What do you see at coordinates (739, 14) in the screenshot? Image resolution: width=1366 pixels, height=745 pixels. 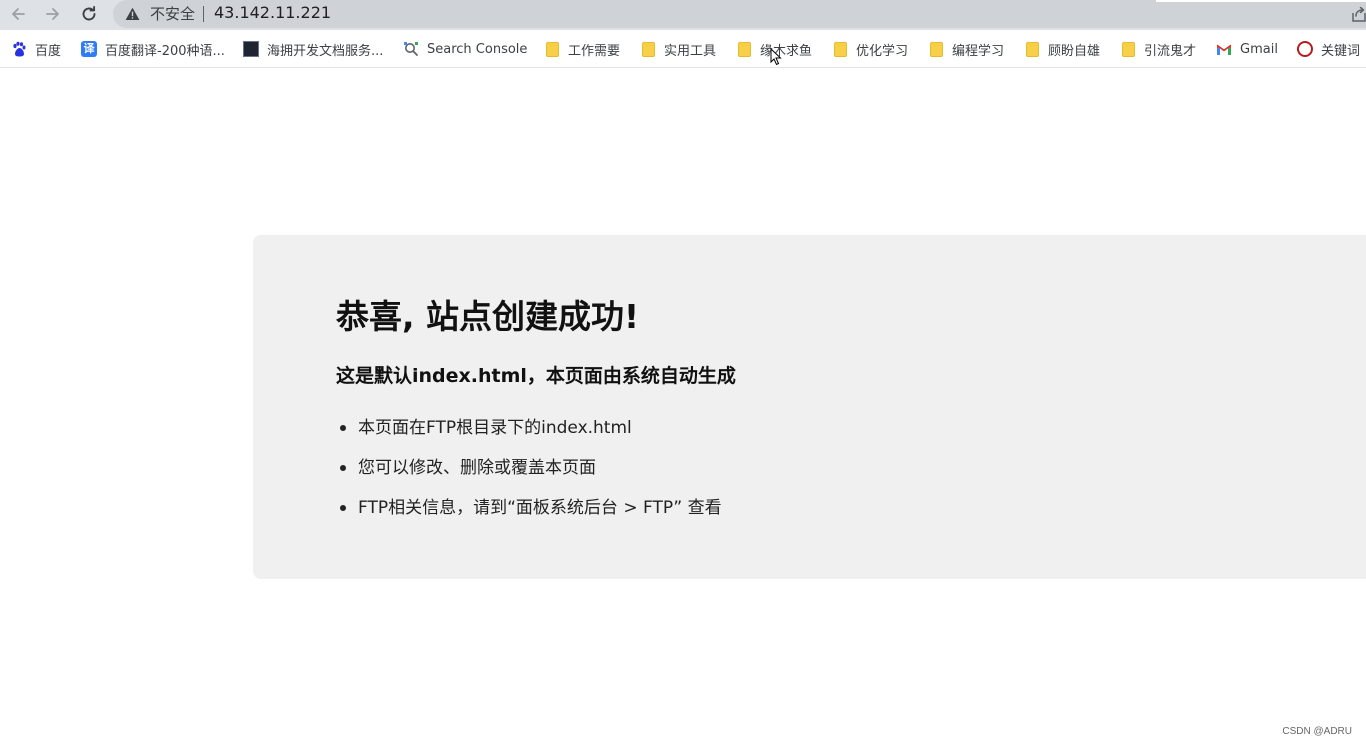 I see `address-bar: 不安全 43.142.11.221` at bounding box center [739, 14].